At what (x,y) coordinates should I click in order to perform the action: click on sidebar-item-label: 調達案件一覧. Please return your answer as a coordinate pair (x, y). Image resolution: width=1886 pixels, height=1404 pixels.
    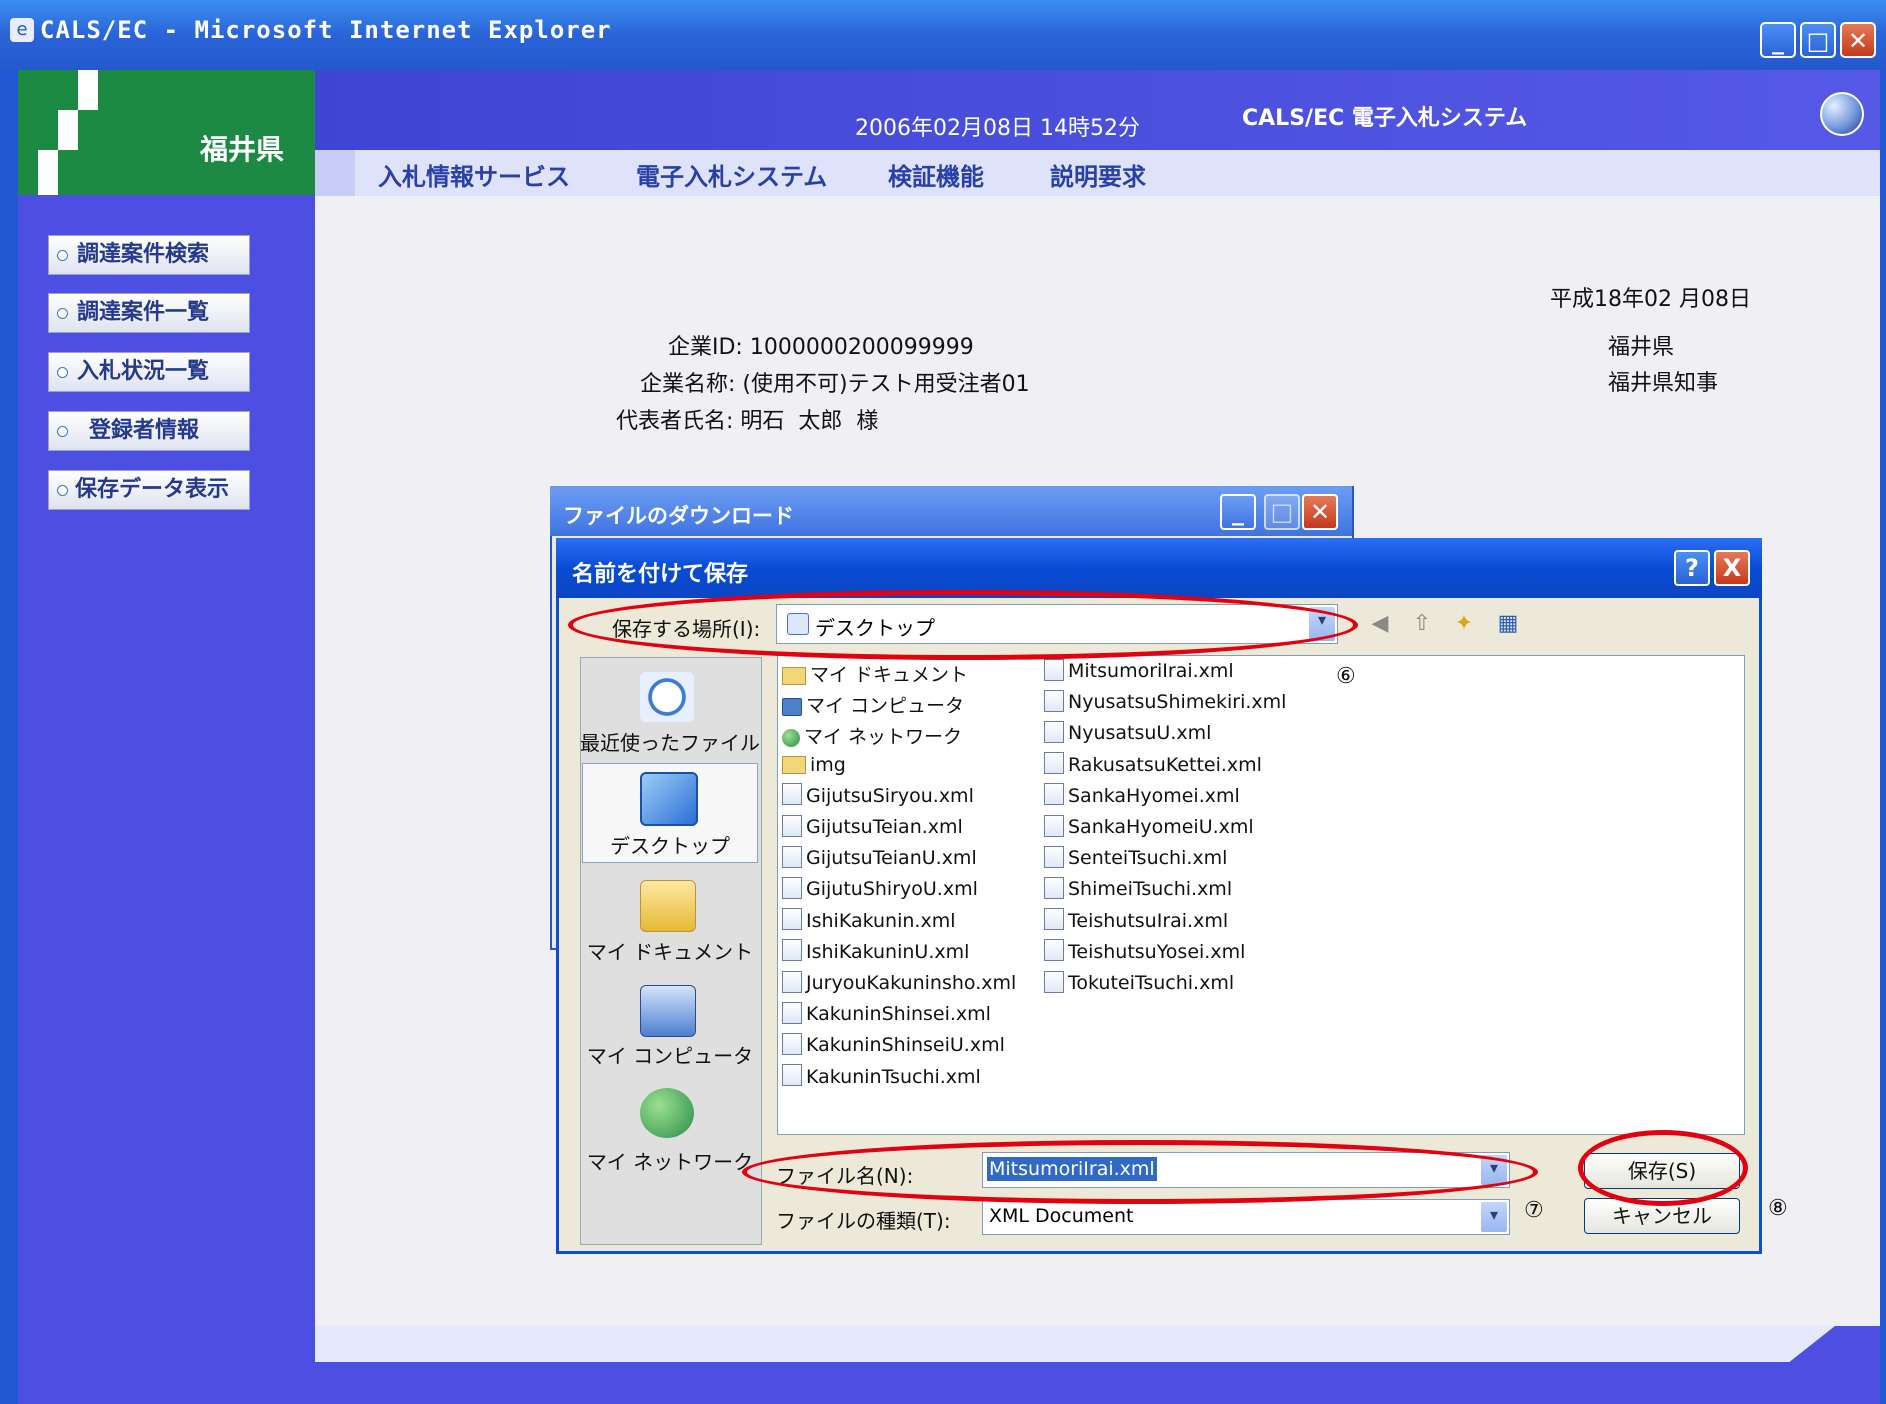
    Looking at the image, I should click on (143, 312).